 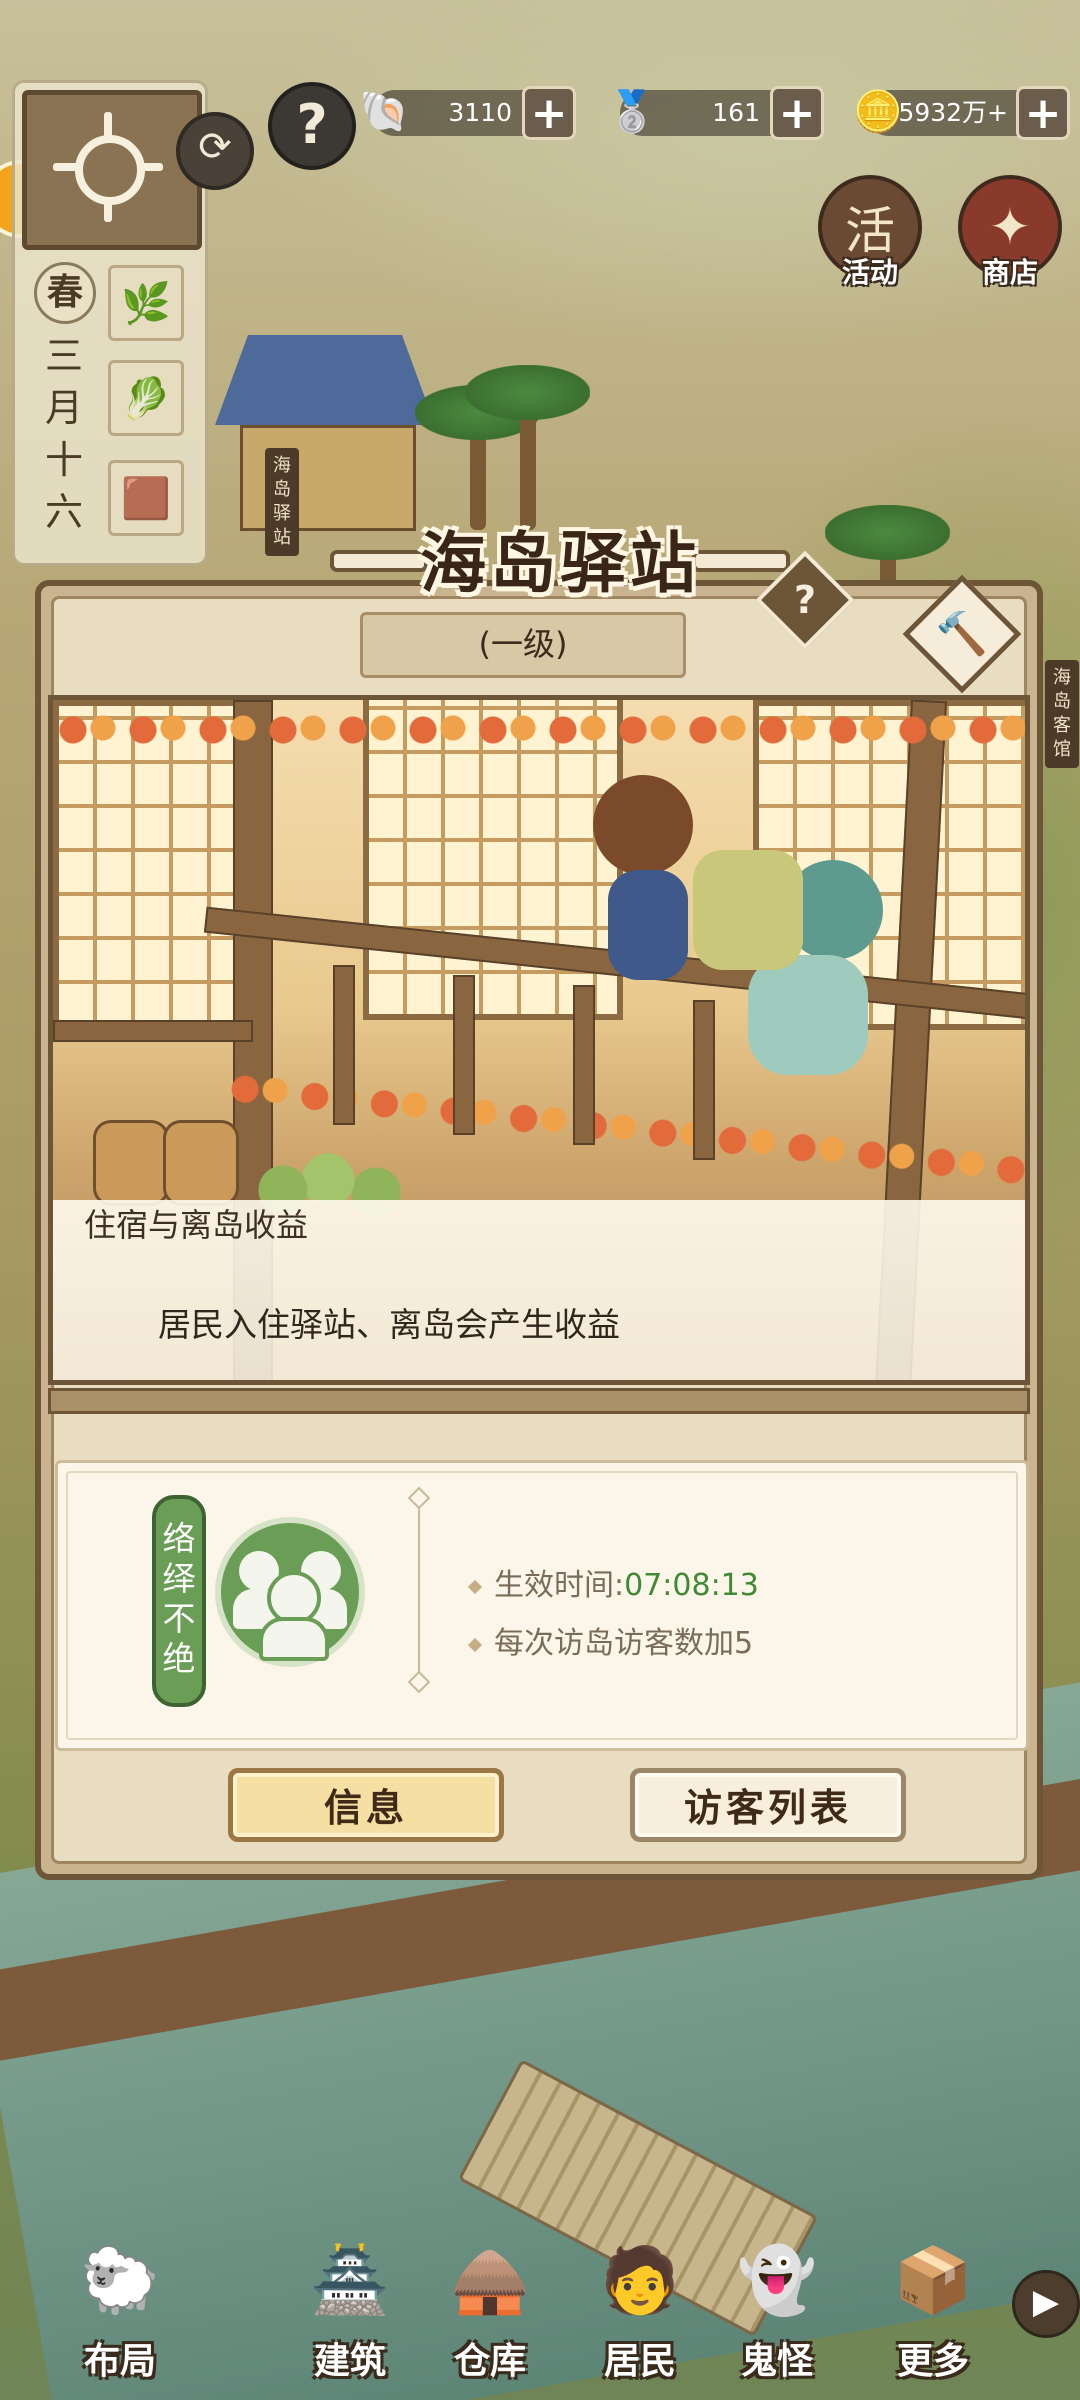 I want to click on add-coins-button: +, so click(x=1043, y=113).